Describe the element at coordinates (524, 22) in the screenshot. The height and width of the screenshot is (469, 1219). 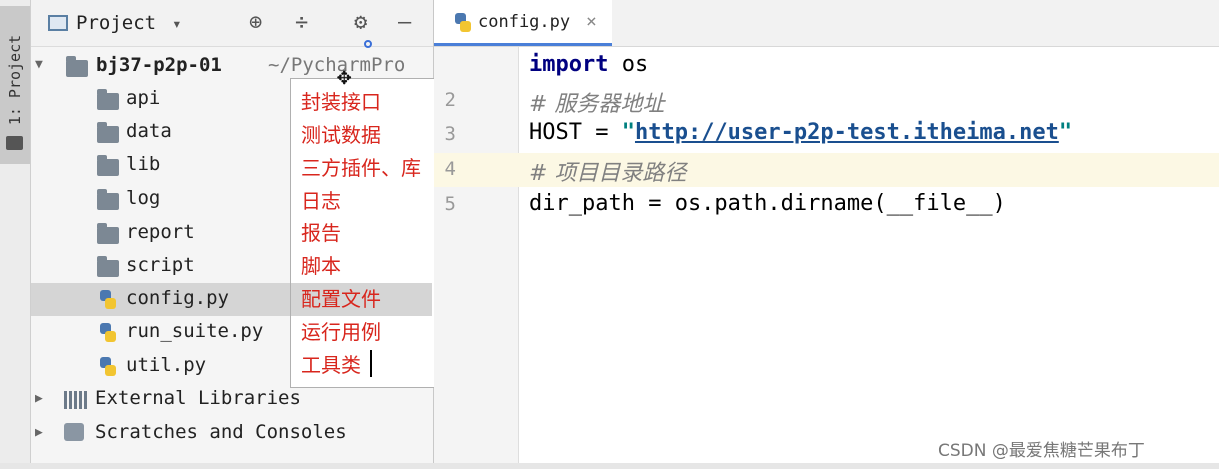
I see `tab-label: config.py` at that location.